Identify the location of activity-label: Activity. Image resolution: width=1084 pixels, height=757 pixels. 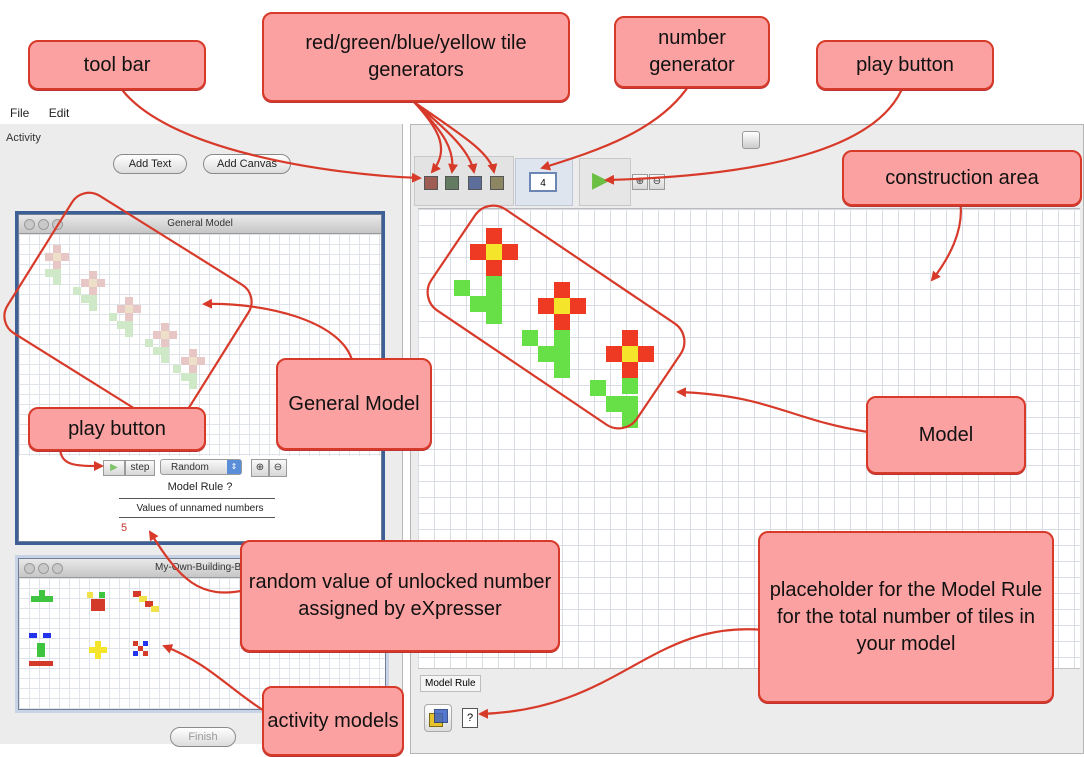
(23, 138).